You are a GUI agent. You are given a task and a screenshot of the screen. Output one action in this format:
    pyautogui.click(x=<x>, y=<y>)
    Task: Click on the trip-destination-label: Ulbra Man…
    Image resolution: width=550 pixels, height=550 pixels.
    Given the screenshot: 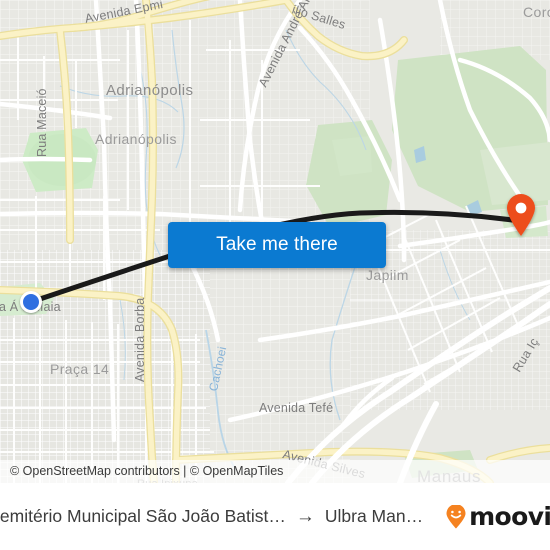 What is the action you would take?
    pyautogui.click(x=374, y=516)
    